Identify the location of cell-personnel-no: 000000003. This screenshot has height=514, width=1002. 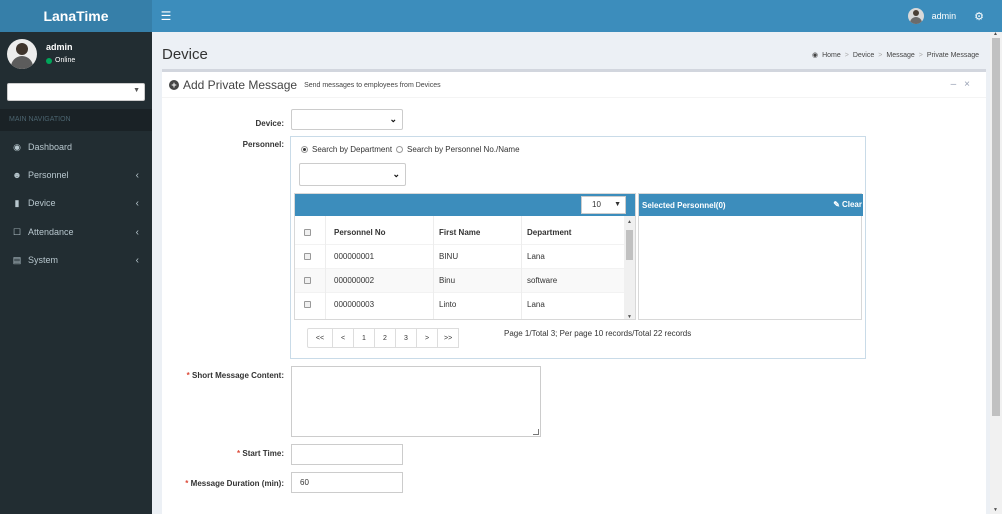
(354, 304).